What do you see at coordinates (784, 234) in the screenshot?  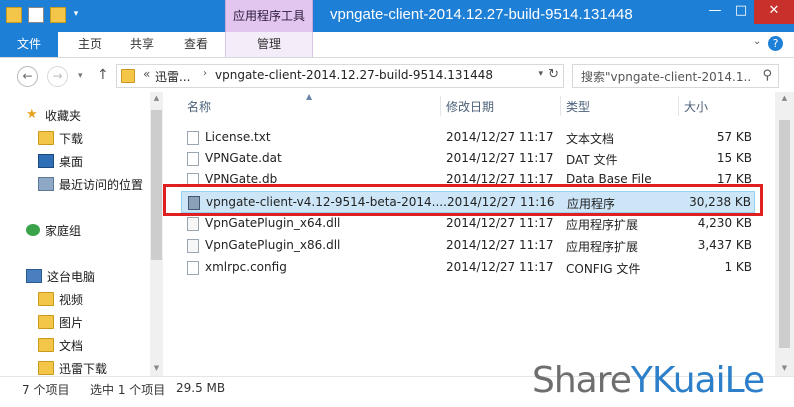 I see `file-list-scrollbar-thumb` at bounding box center [784, 234].